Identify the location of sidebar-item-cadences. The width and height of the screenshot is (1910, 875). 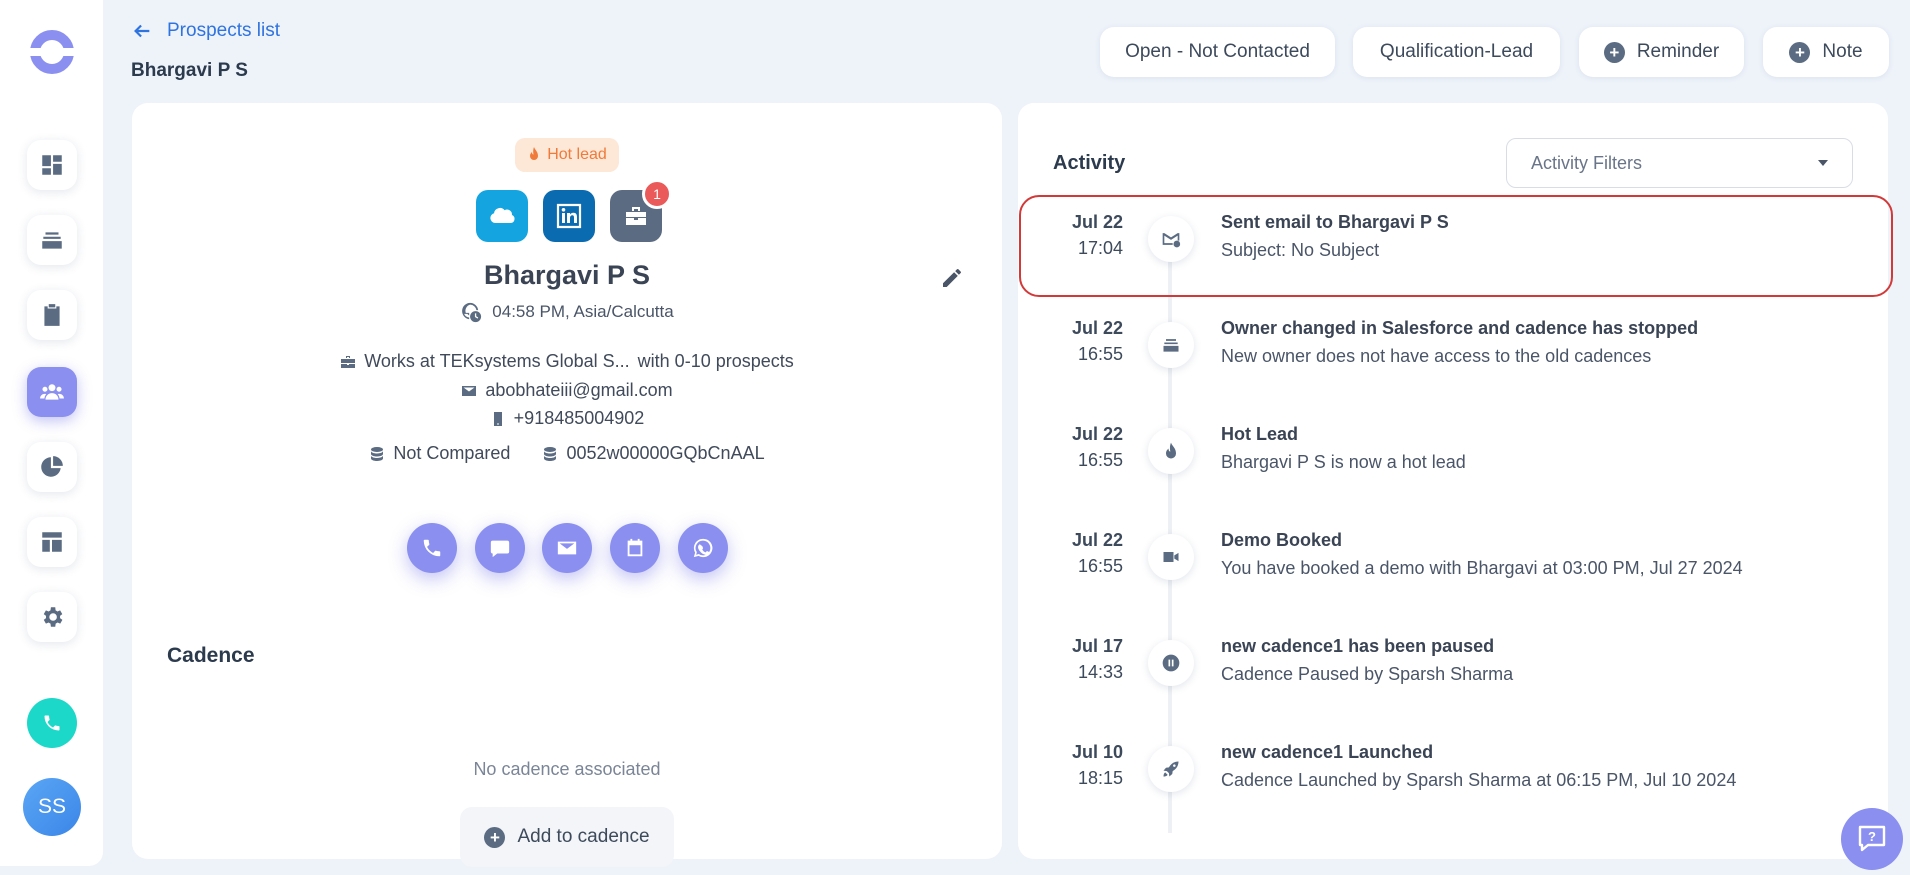
(52, 240).